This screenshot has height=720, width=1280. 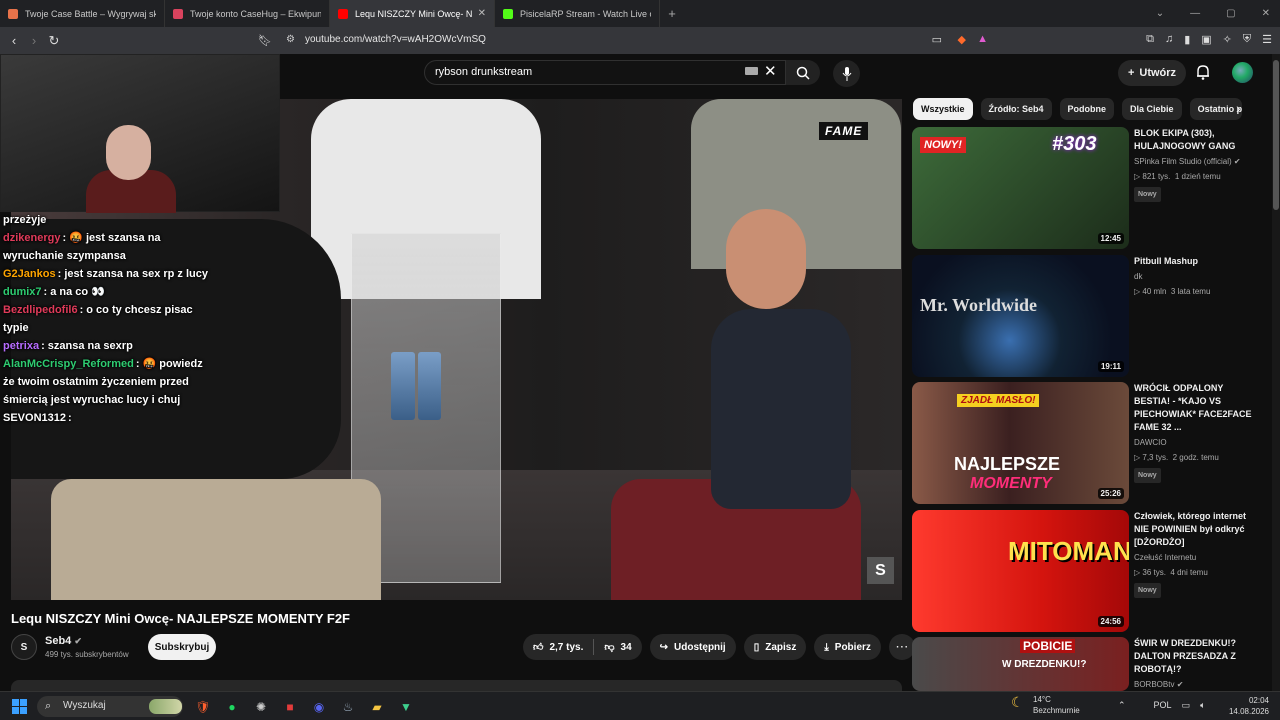 What do you see at coordinates (1238, 108) in the screenshot?
I see `chevron-right-icon: ›` at bounding box center [1238, 108].